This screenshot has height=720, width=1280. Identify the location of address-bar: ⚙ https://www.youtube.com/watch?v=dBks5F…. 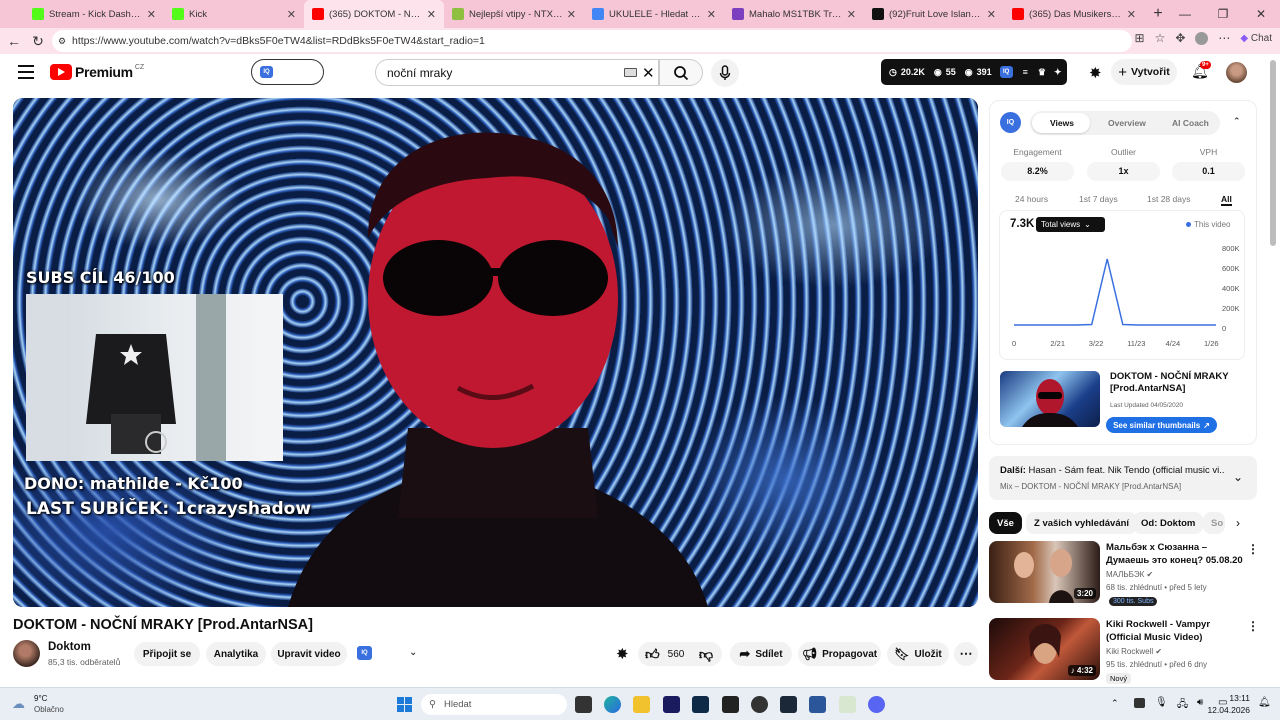
(592, 41).